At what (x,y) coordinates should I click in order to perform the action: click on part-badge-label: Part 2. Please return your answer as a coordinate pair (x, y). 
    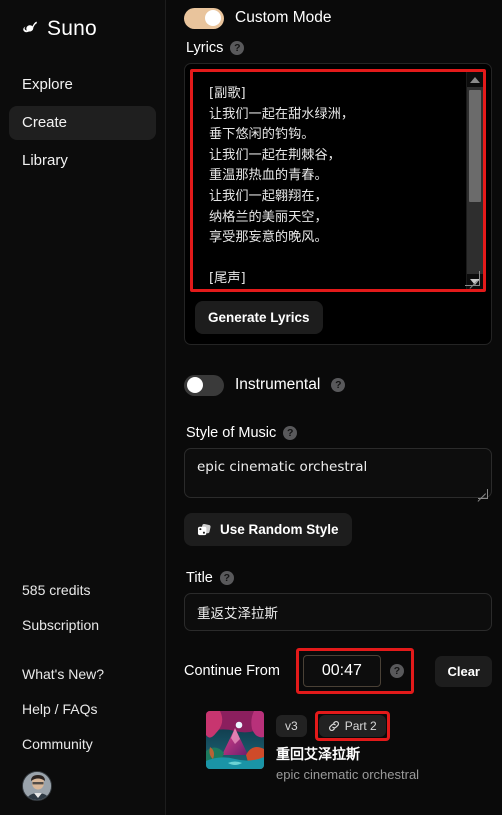
    Looking at the image, I should click on (360, 726).